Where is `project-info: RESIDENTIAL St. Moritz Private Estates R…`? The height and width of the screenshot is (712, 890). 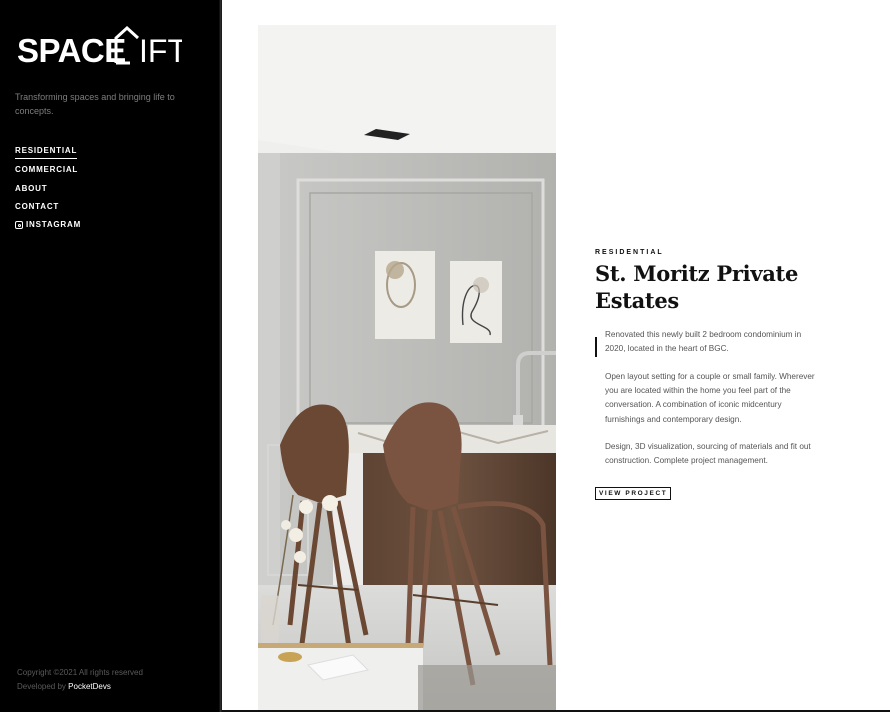
project-info: RESIDENTIAL St. Moritz Private Estates R… is located at coordinates (706, 375).